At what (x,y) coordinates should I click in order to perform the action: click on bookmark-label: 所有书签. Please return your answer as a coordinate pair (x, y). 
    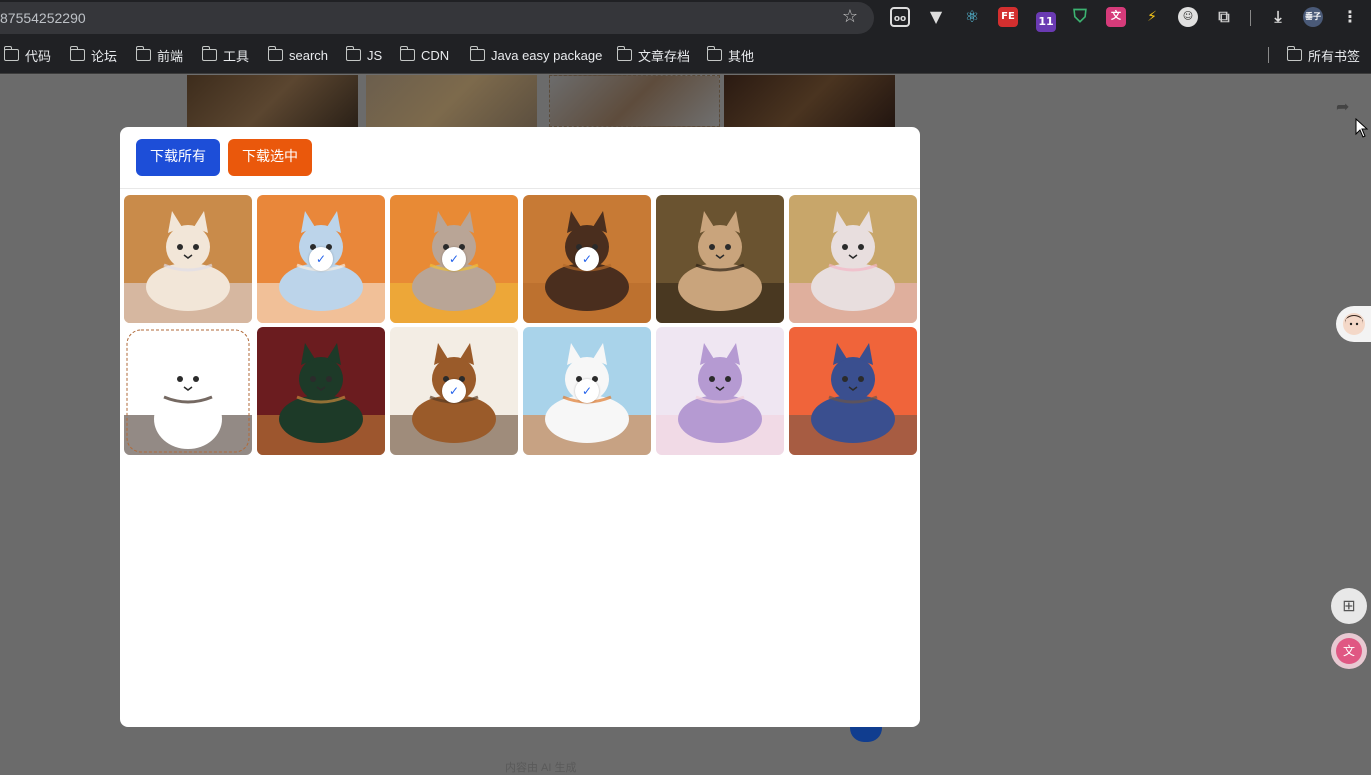
    Looking at the image, I should click on (1334, 56).